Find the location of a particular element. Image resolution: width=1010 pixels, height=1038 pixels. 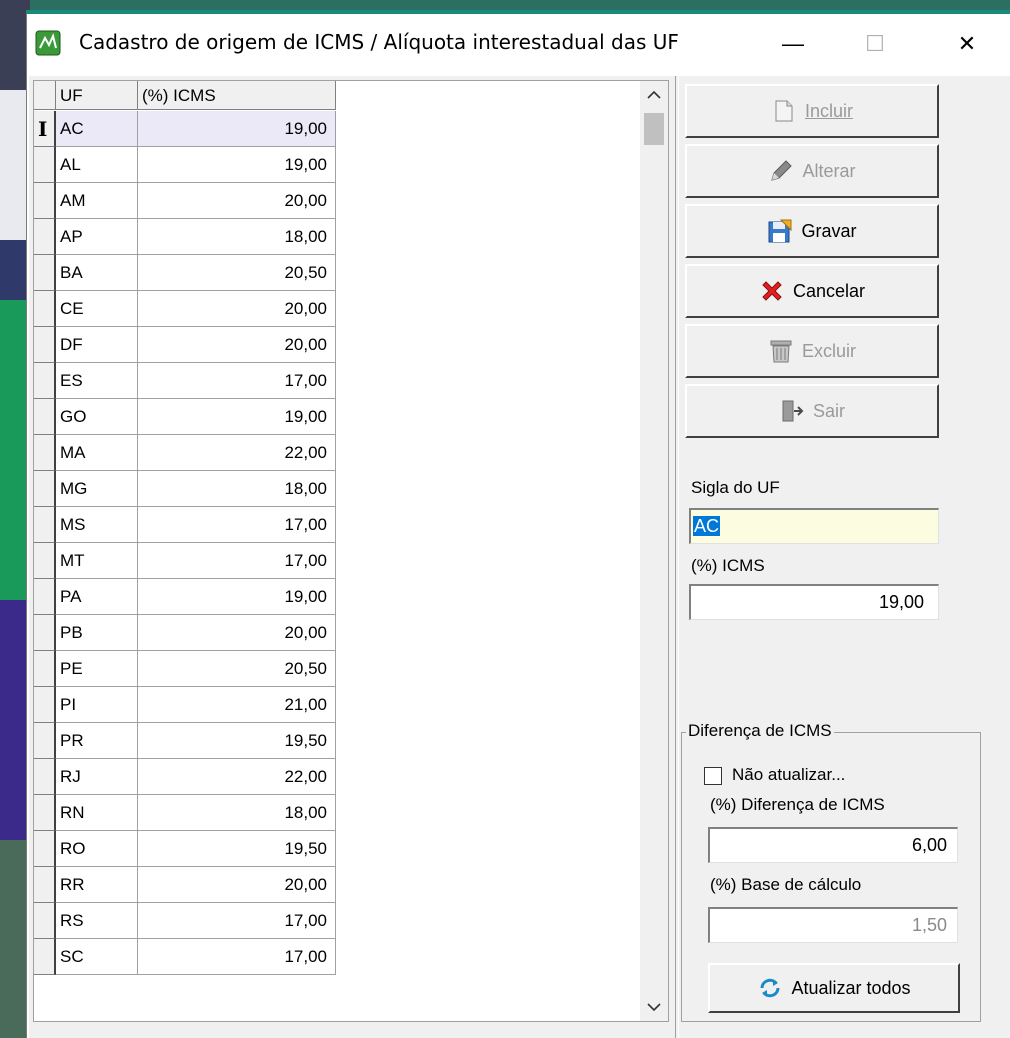

table-row: AL 19,00 is located at coordinates (185, 165).